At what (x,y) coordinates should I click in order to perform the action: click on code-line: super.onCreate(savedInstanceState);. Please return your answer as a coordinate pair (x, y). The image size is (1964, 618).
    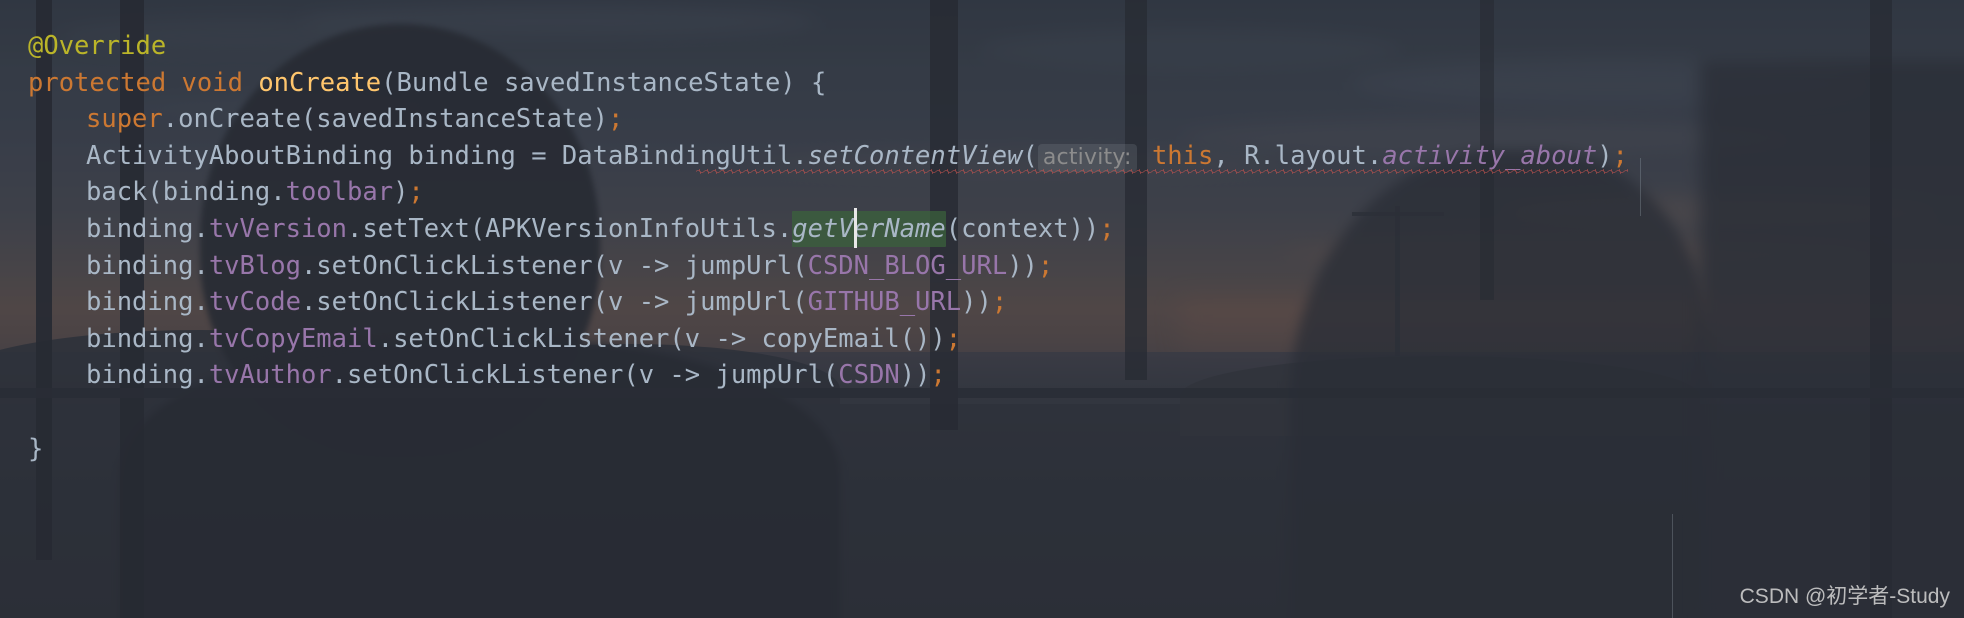
    Looking at the image, I should click on (354, 119).